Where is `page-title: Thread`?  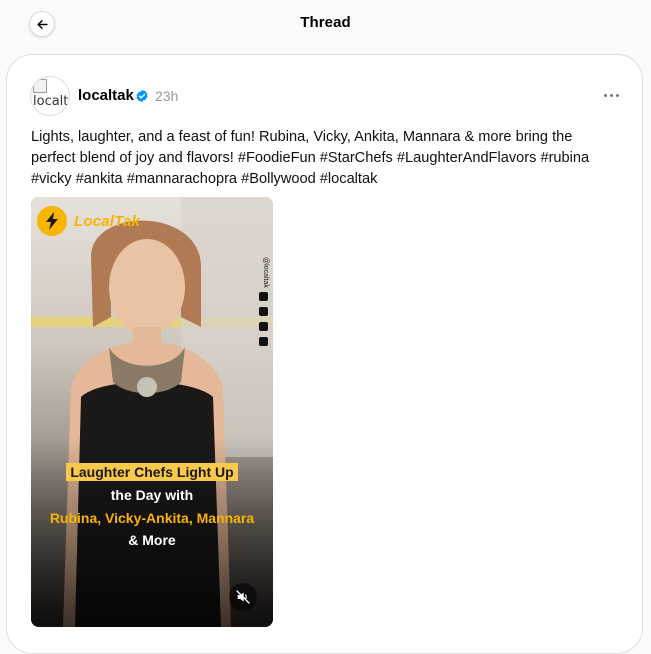
page-title: Thread is located at coordinates (325, 22).